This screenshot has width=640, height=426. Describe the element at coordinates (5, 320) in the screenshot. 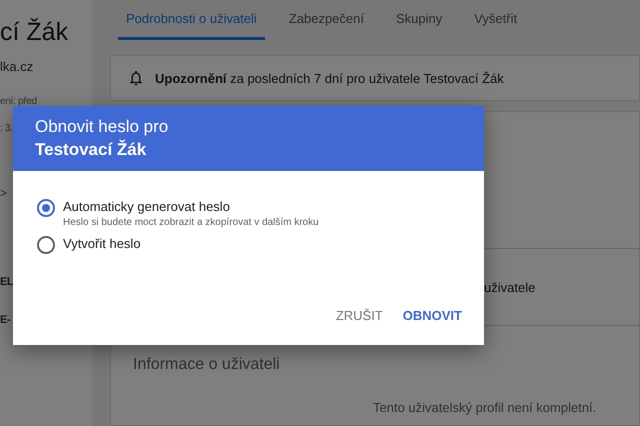

I see `section-label: E-` at that location.